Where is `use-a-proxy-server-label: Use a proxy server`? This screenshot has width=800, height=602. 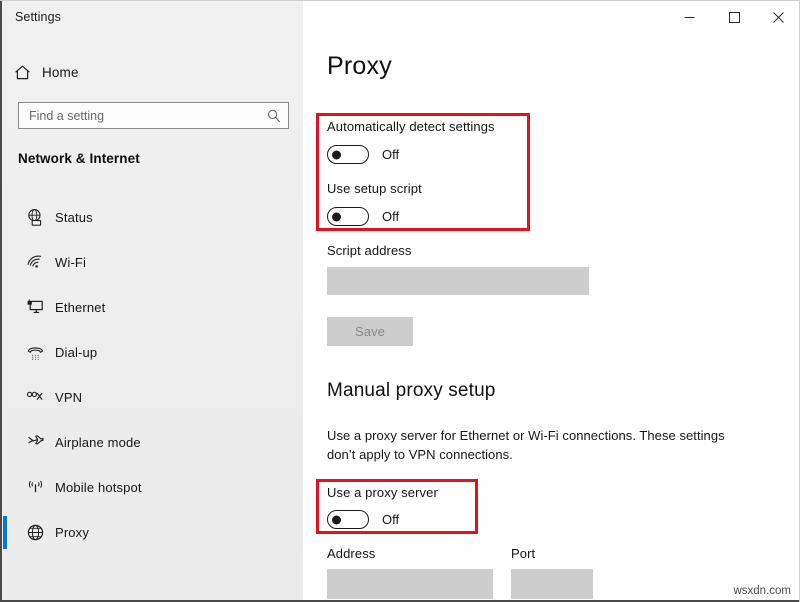 use-a-proxy-server-label: Use a proxy server is located at coordinates (382, 492).